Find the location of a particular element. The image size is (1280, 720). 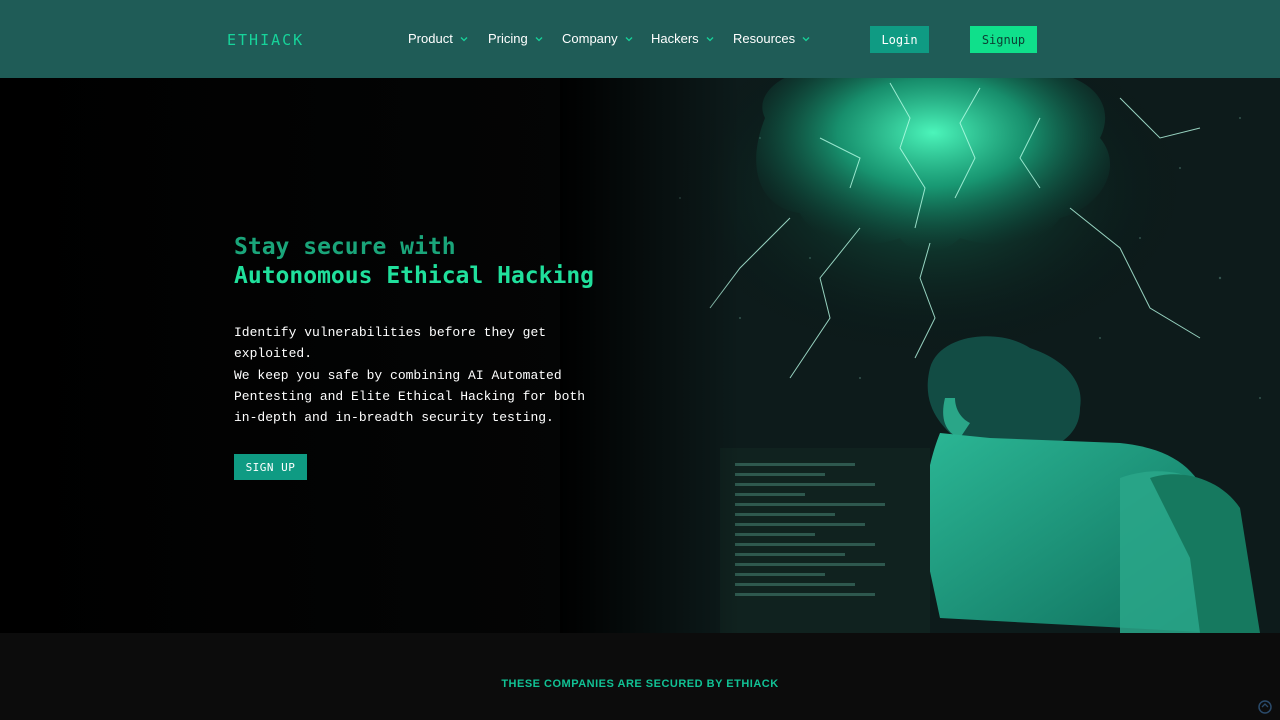

nav-item-resources: Resources is located at coordinates (772, 38).